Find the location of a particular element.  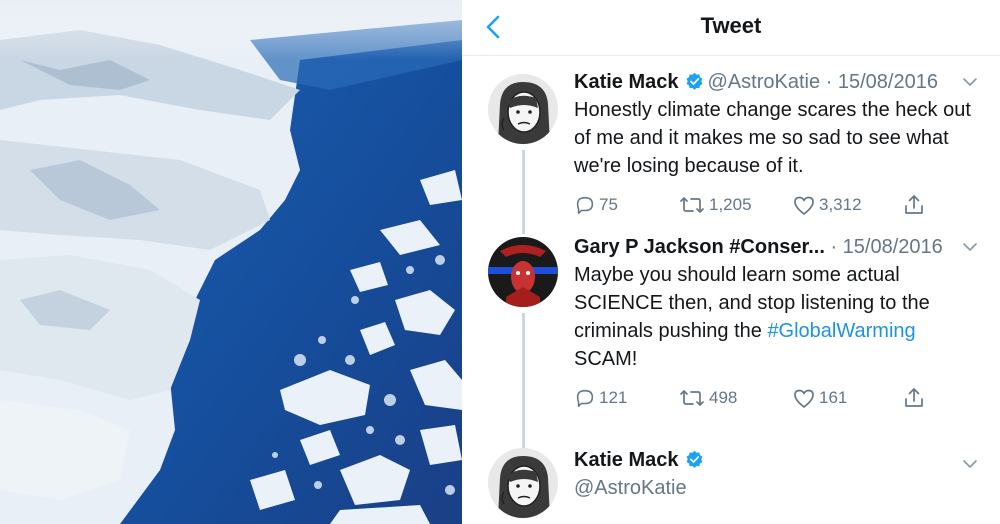

reply-button: 121 is located at coordinates (600, 398).